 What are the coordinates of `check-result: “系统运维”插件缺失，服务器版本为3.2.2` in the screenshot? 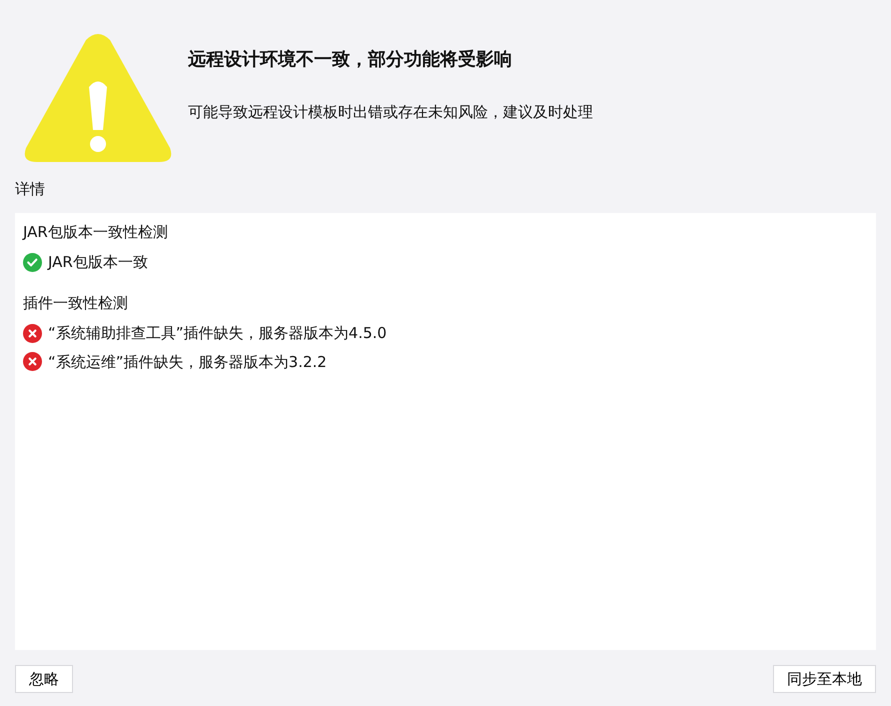 It's located at (187, 362).